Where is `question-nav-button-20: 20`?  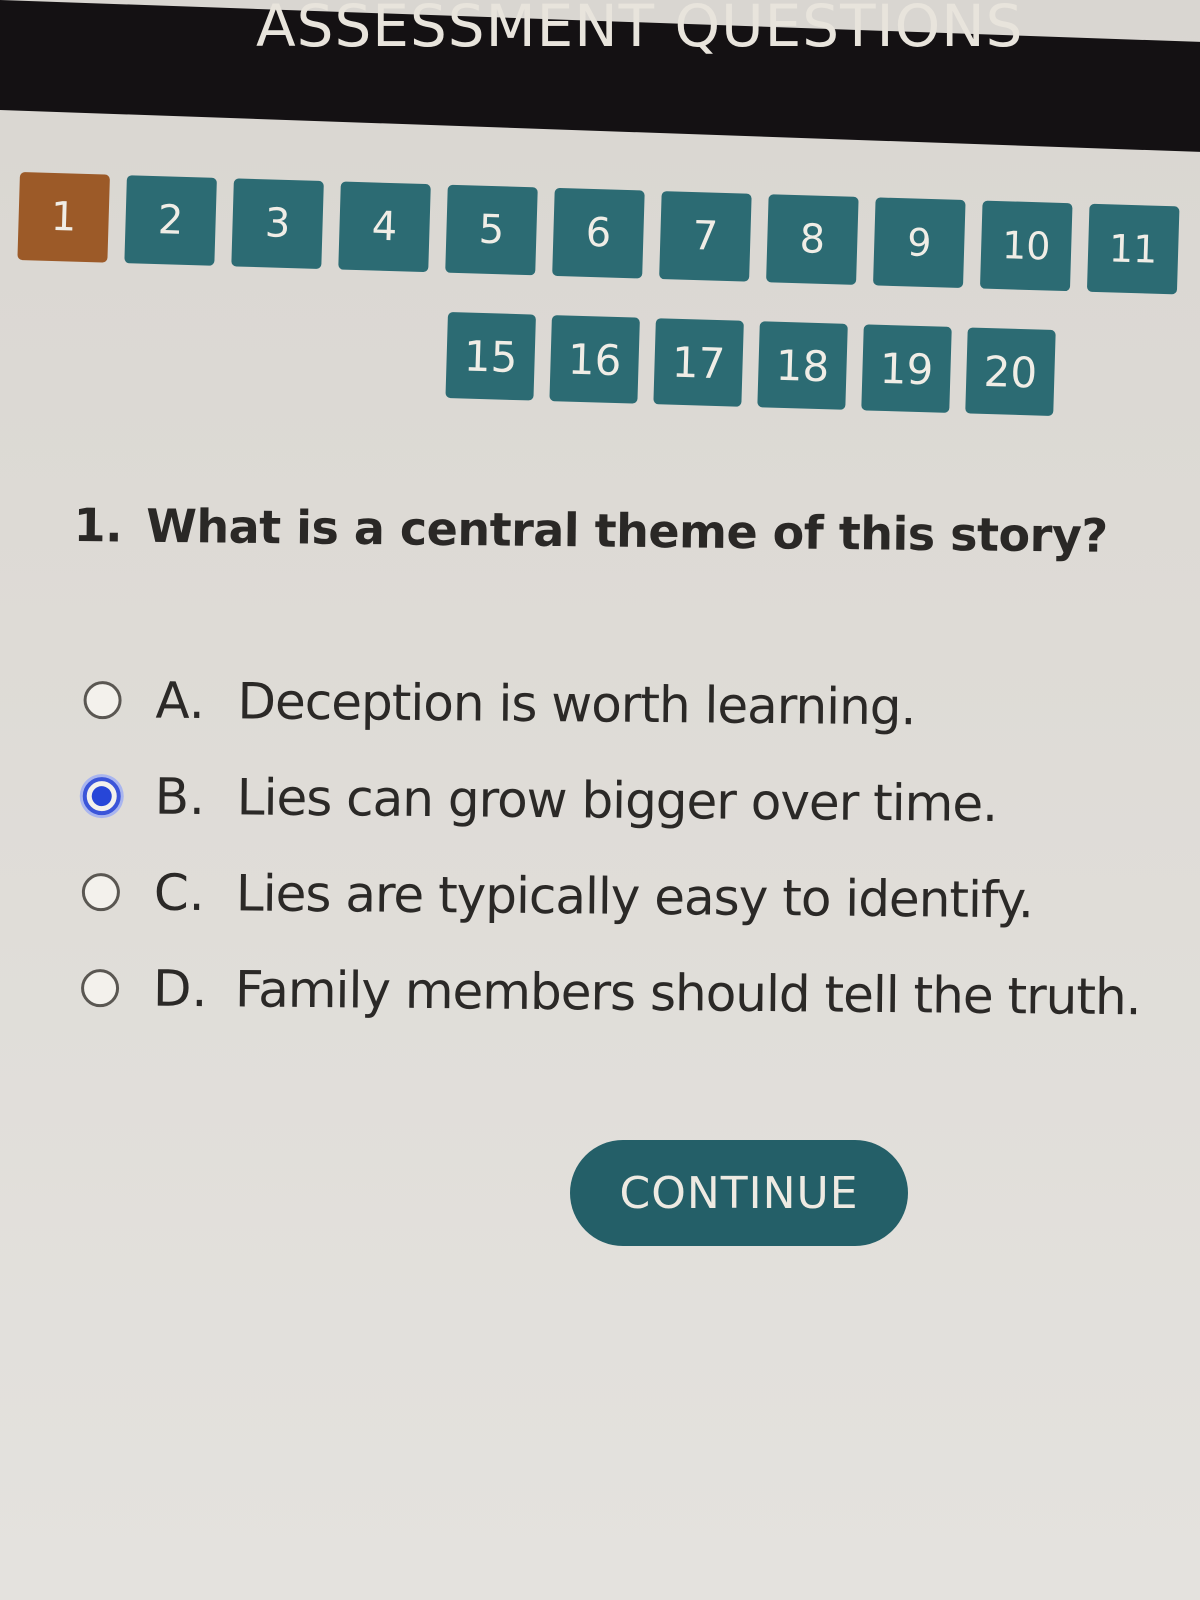
question-nav-button-20: 20 is located at coordinates (1010, 371).